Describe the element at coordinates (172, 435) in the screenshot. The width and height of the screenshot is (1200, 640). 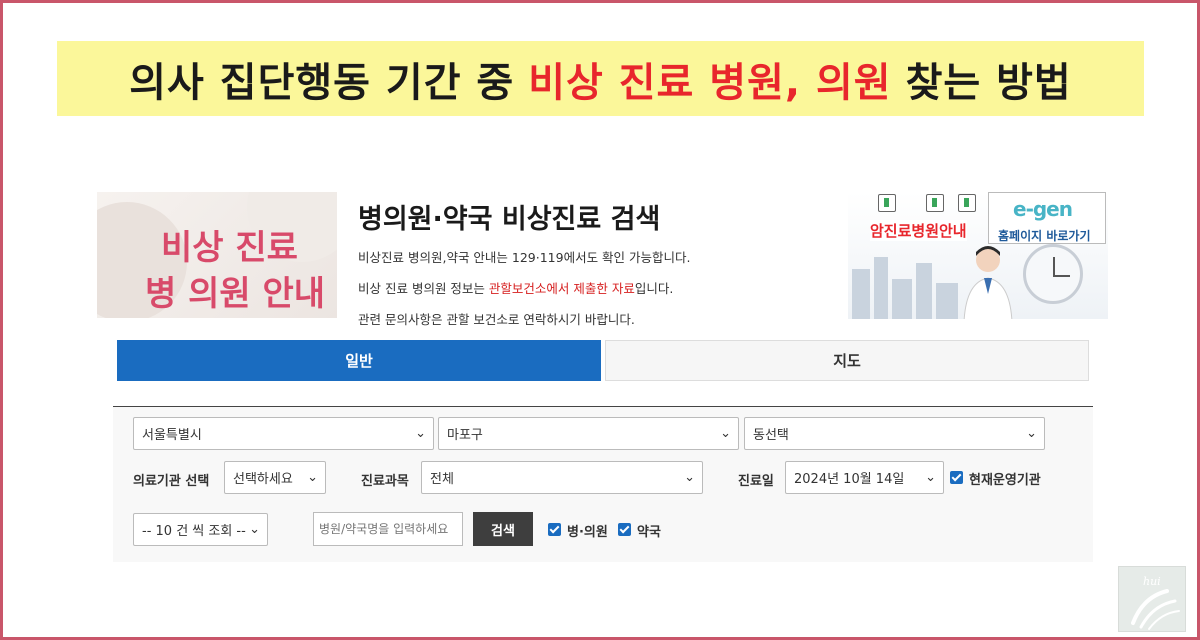
I see `city-select-value: 서울특별시` at that location.